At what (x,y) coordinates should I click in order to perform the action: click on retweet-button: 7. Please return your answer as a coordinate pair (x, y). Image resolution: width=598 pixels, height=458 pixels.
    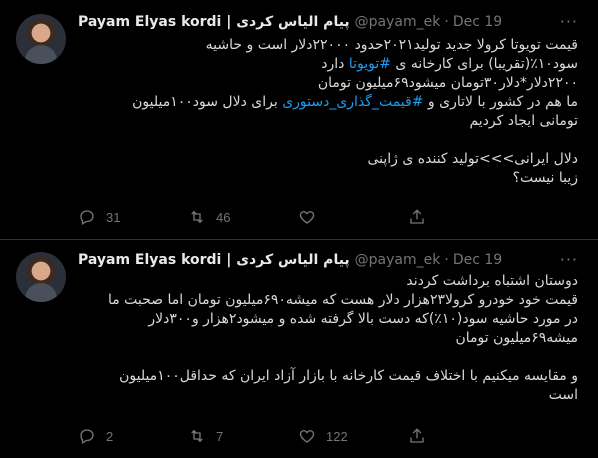
    Looking at the image, I should click on (243, 436).